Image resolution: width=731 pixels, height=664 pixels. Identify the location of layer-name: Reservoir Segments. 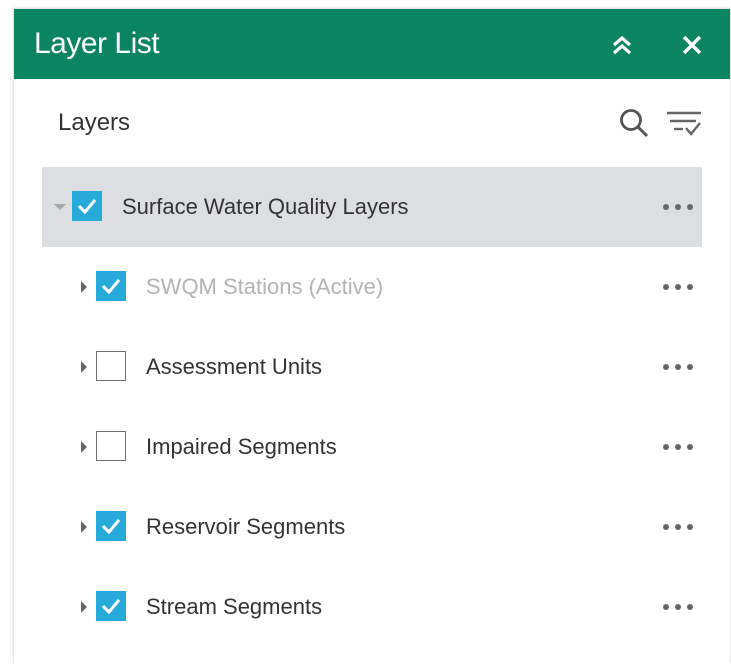
(245, 527).